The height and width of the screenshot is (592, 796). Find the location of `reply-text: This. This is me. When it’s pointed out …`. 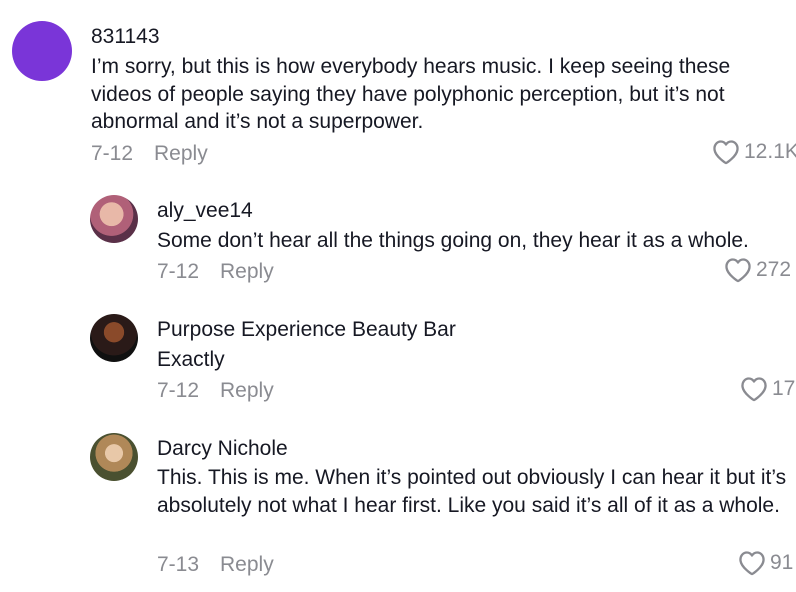

reply-text: This. This is me. When it’s pointed out … is located at coordinates (472, 491).